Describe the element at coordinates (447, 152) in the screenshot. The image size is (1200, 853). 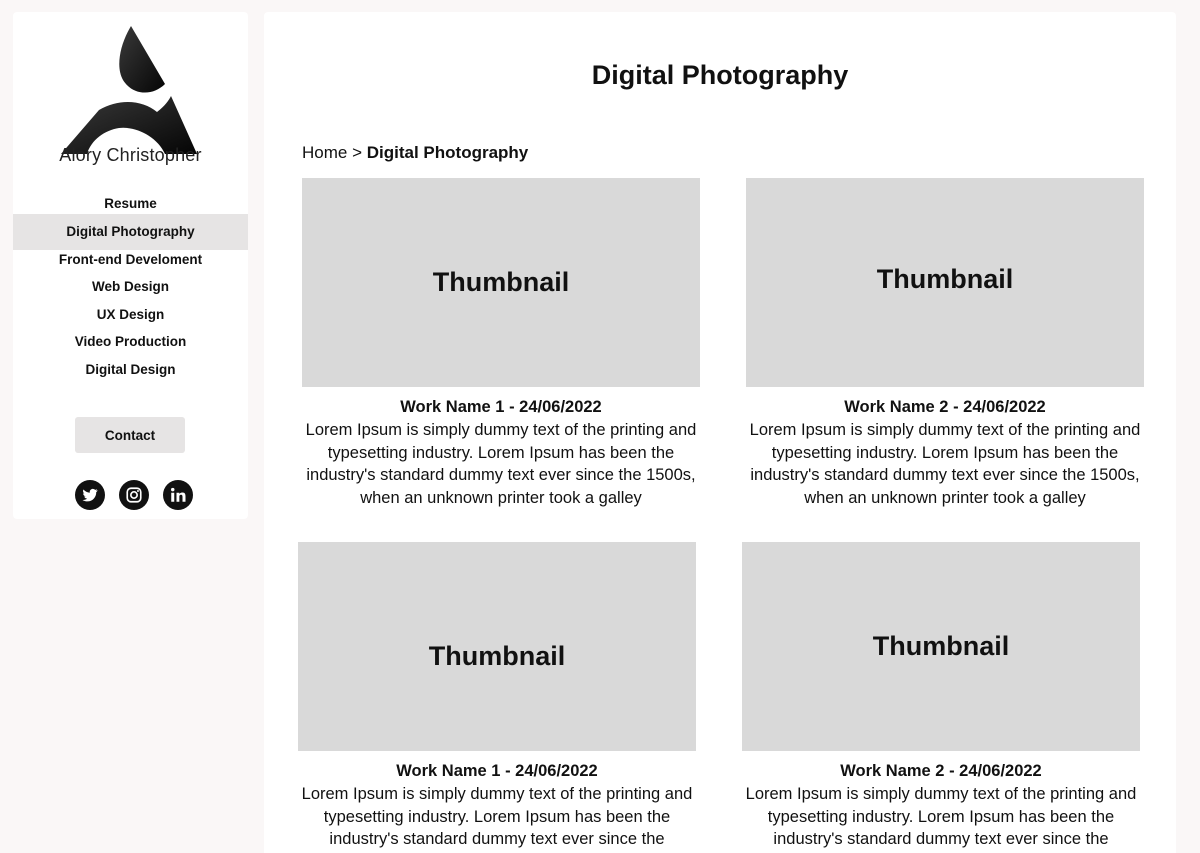
I see `breadcrumb-current: Digital Photography` at that location.